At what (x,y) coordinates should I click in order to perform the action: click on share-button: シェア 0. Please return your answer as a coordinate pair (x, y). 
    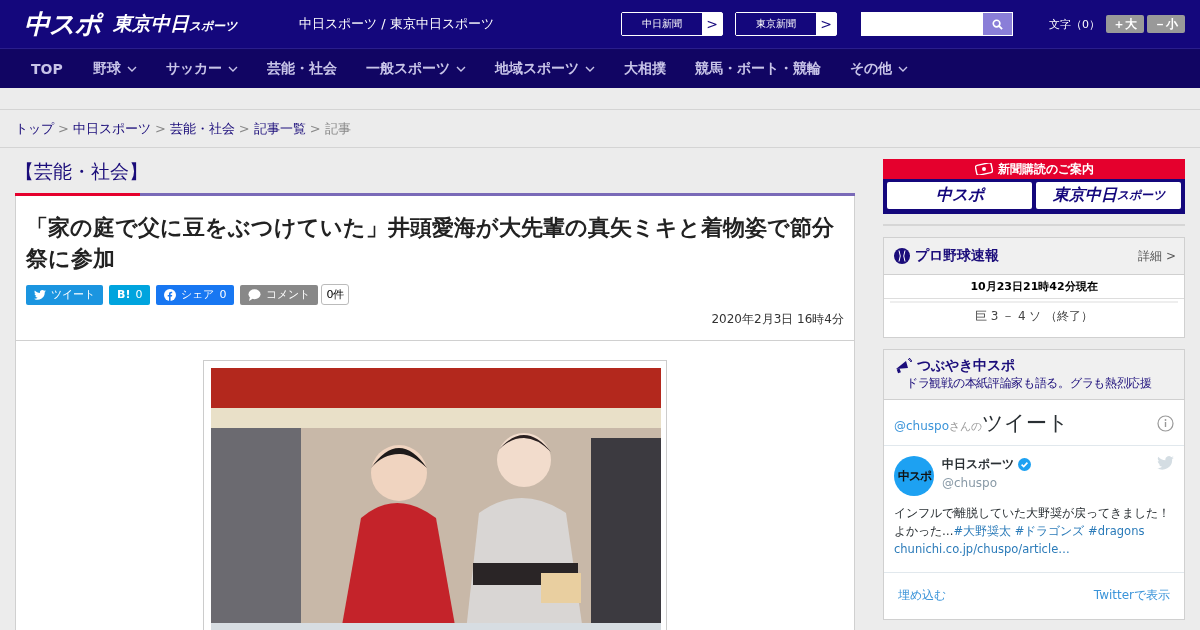
    Looking at the image, I should click on (195, 294).